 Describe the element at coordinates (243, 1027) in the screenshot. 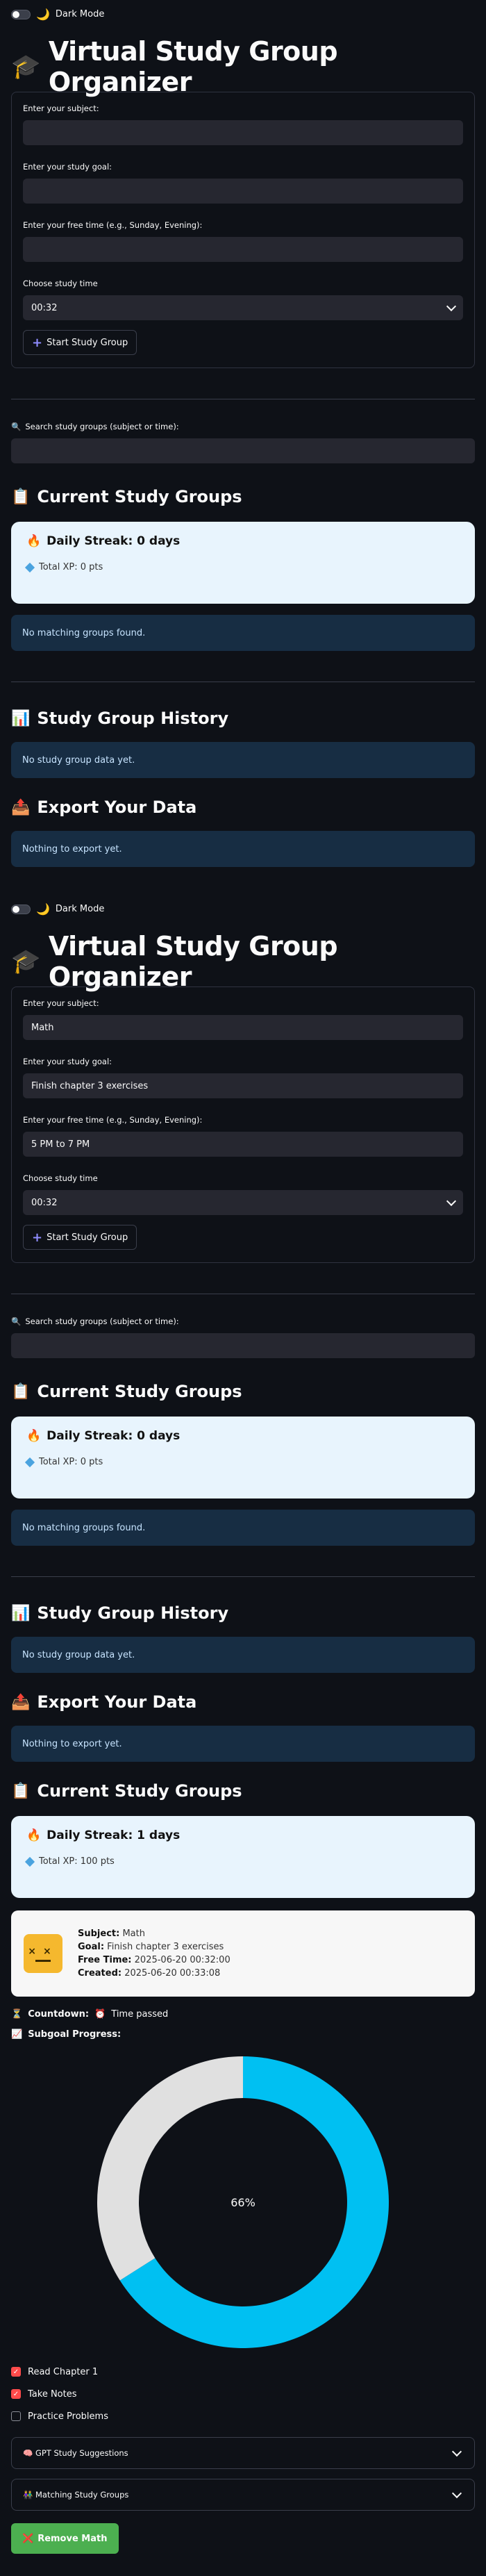

I see `subject-input: Math` at that location.